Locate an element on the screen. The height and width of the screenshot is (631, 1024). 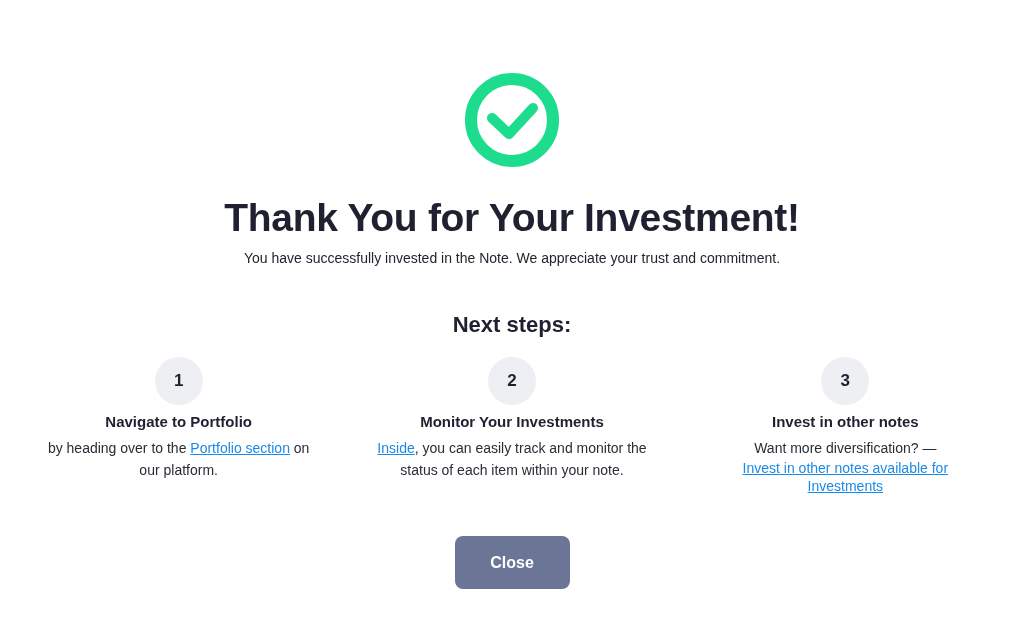
text-link: Invest in other notes available for Investments is located at coordinates (845, 477).